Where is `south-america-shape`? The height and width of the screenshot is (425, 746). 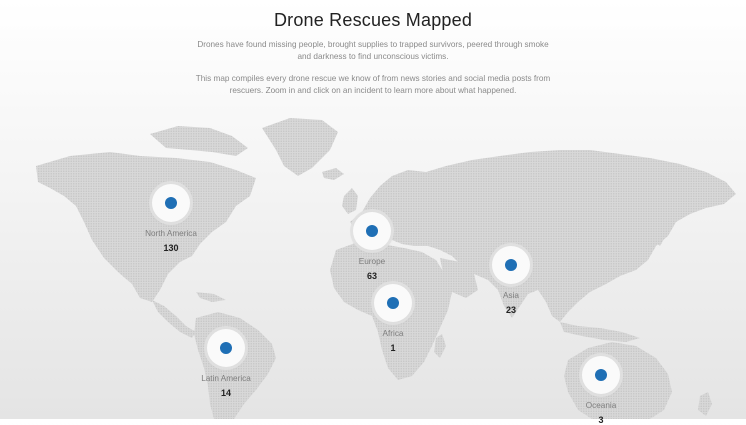 south-america-shape is located at coordinates (235, 365).